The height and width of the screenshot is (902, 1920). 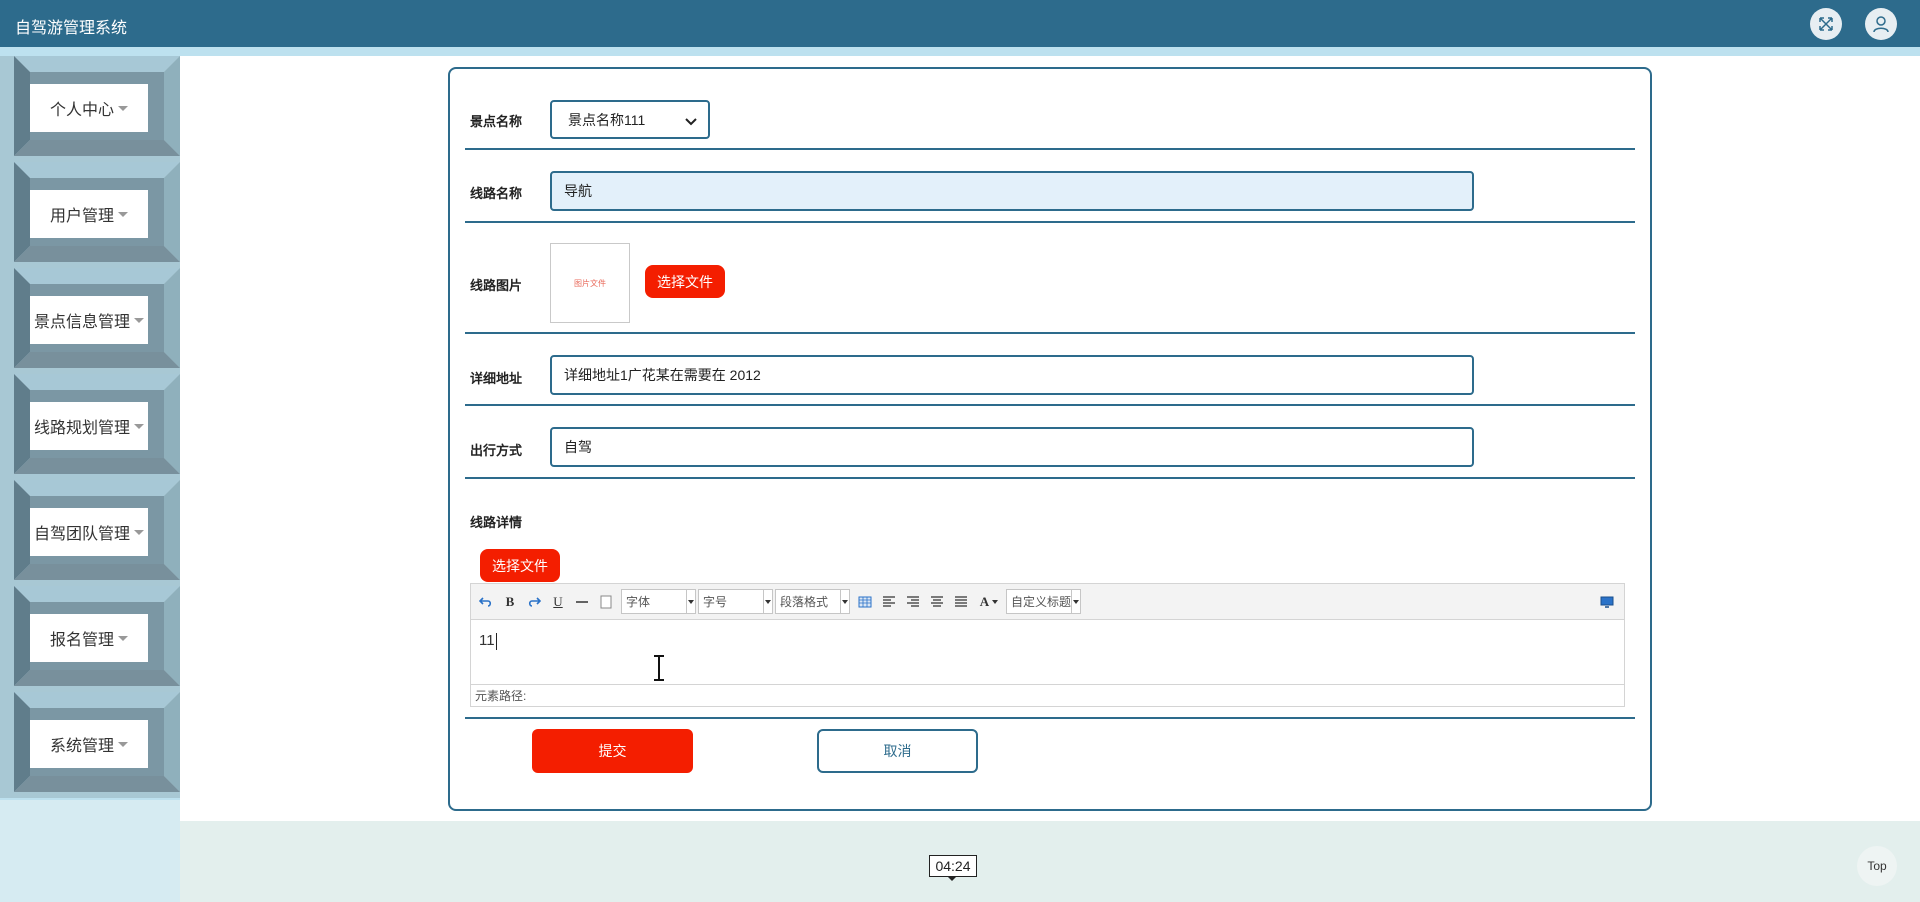 I want to click on route-name-value: 导航, so click(x=578, y=191).